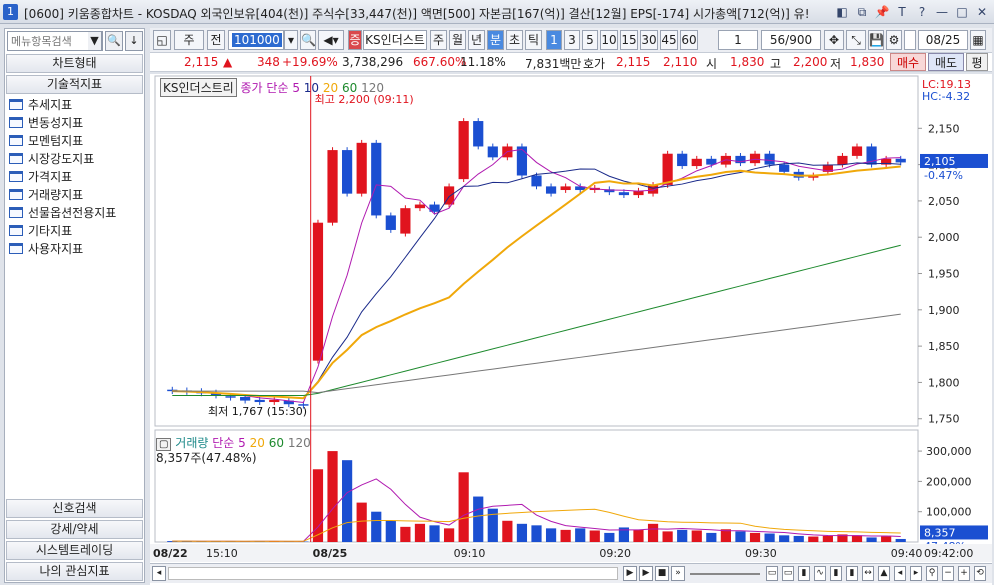  What do you see at coordinates (900, 573) in the screenshot?
I see `step-back-icon: ◂` at bounding box center [900, 573].